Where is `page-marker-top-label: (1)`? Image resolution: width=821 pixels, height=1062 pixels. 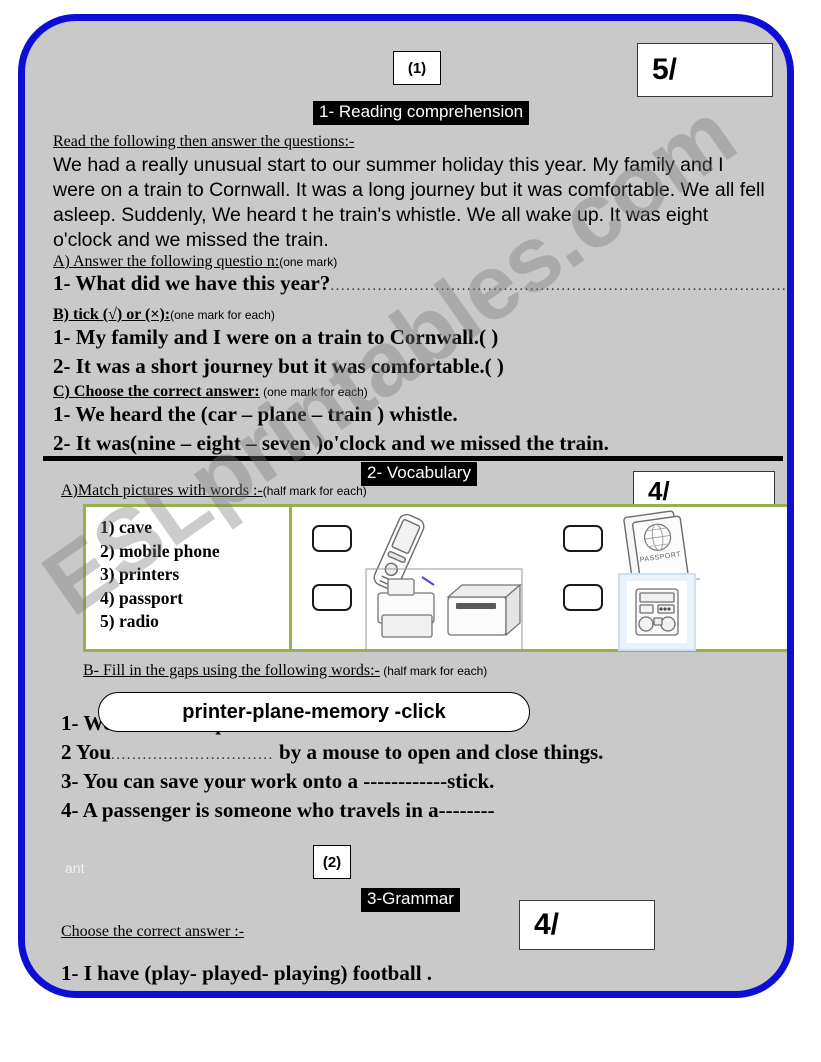 page-marker-top-label: (1) is located at coordinates (417, 68).